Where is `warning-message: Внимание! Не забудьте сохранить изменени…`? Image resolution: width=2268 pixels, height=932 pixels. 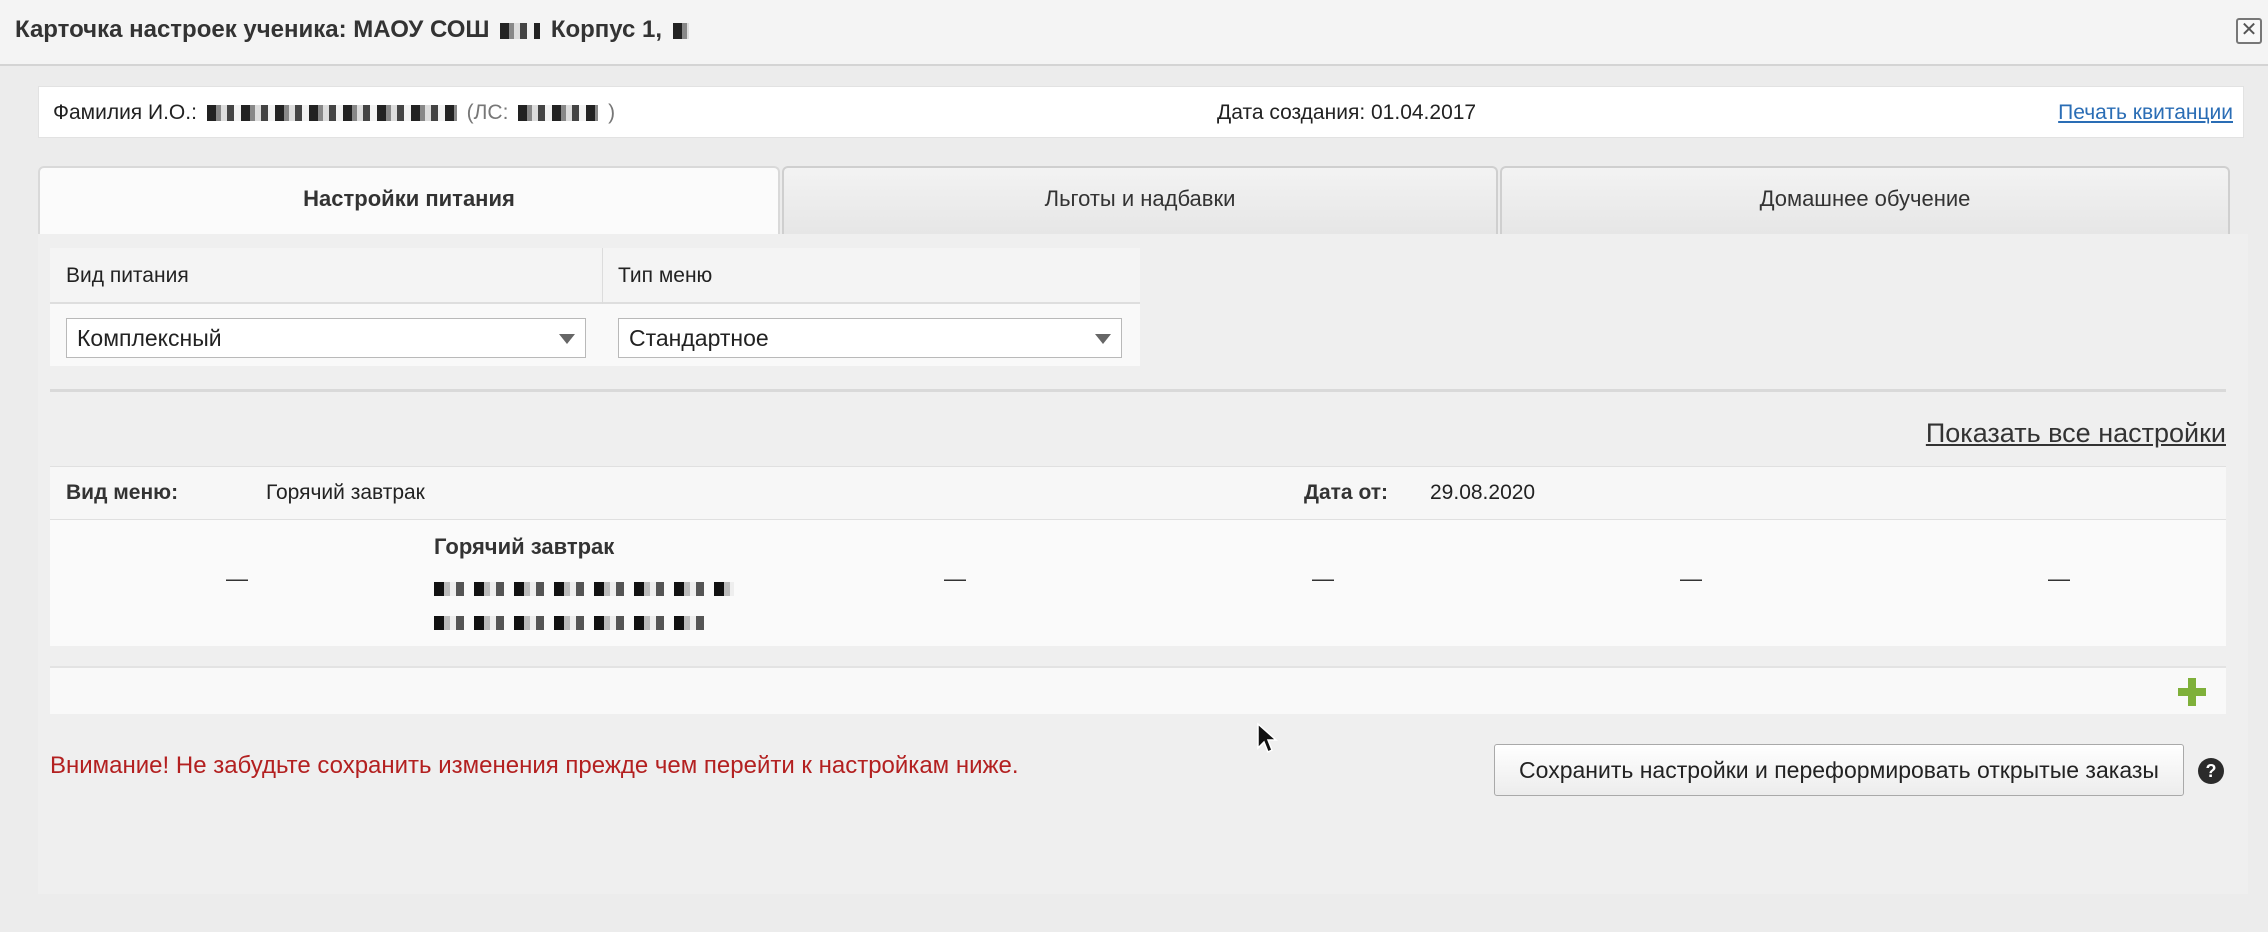 warning-message: Внимание! Не забудьте сохранить изменени… is located at coordinates (534, 765).